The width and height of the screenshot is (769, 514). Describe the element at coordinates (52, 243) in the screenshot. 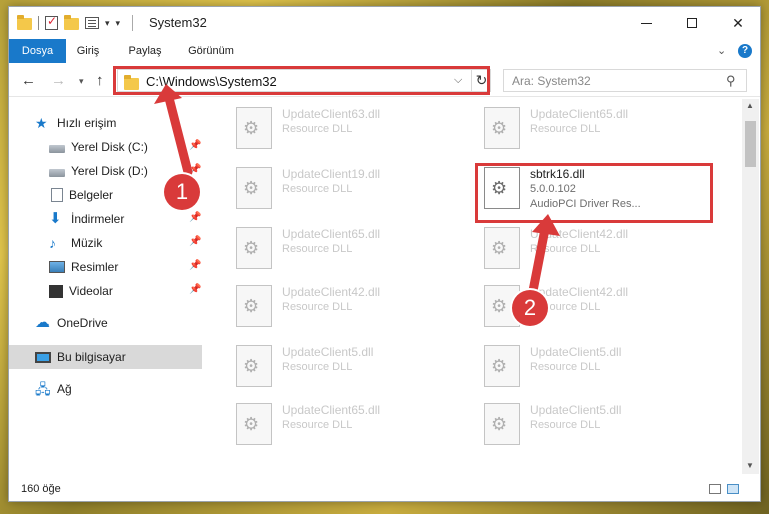

I see `music-icon: ♪` at that location.